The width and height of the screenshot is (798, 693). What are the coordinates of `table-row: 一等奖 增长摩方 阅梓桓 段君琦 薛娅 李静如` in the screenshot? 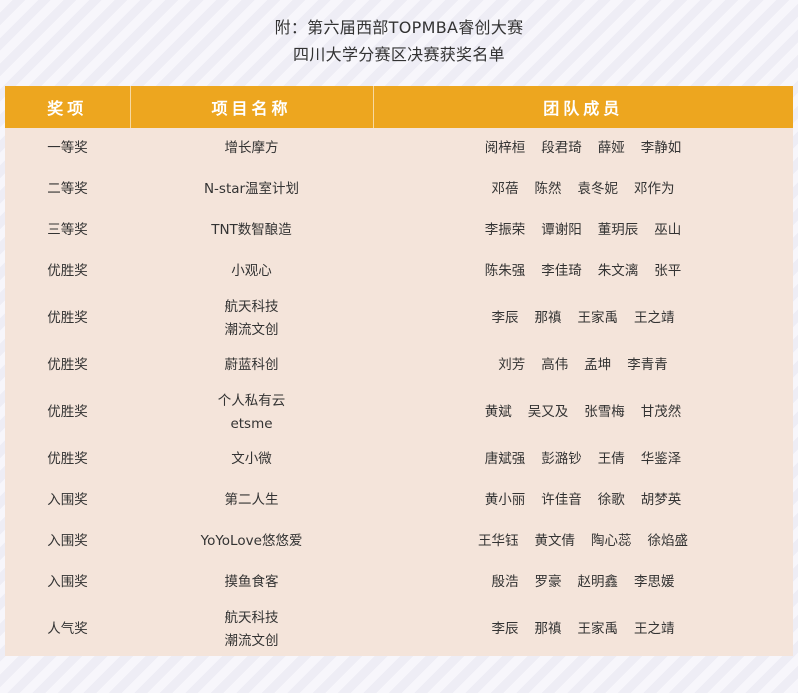 It's located at (399, 148).